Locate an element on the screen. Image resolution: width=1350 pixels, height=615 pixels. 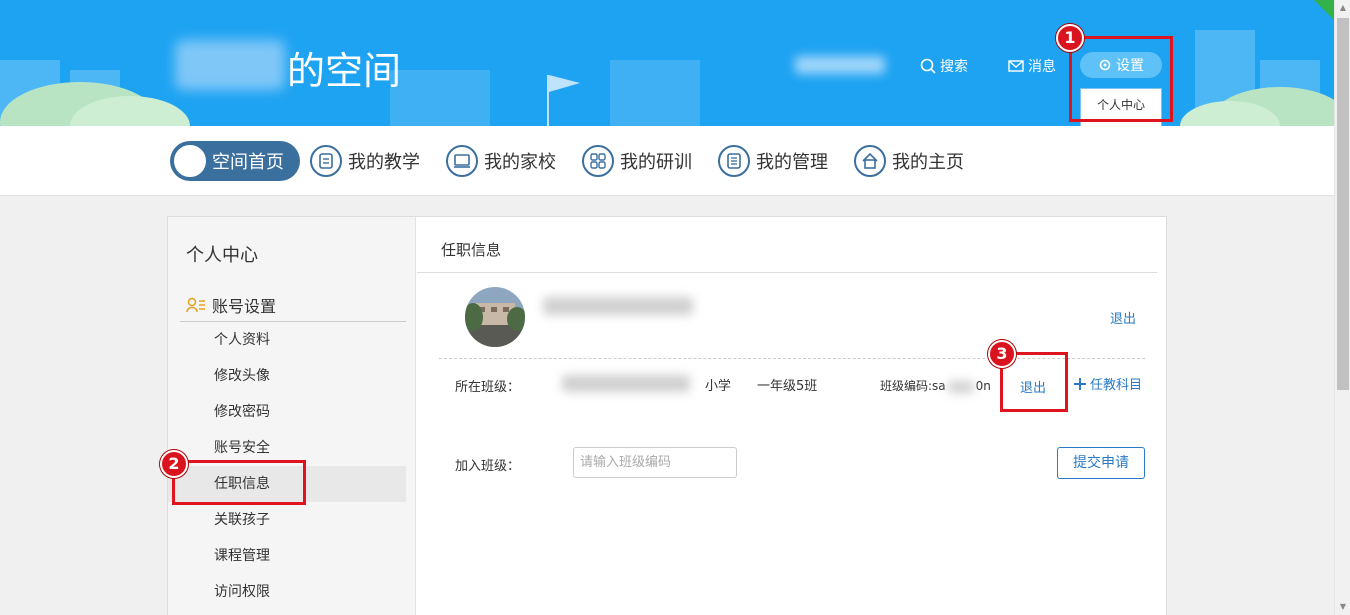
blurred-class-code is located at coordinates (960, 386).